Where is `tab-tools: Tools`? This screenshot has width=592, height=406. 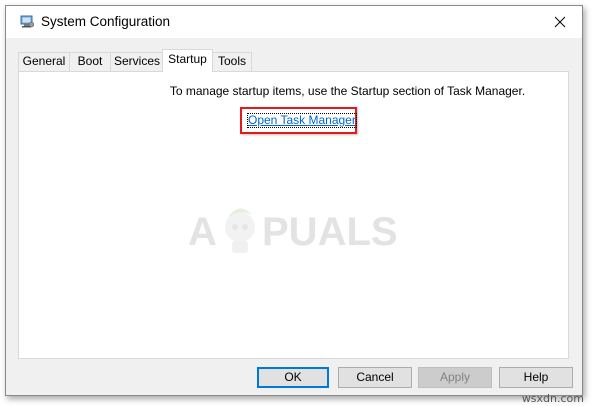
tab-tools: Tools is located at coordinates (232, 61).